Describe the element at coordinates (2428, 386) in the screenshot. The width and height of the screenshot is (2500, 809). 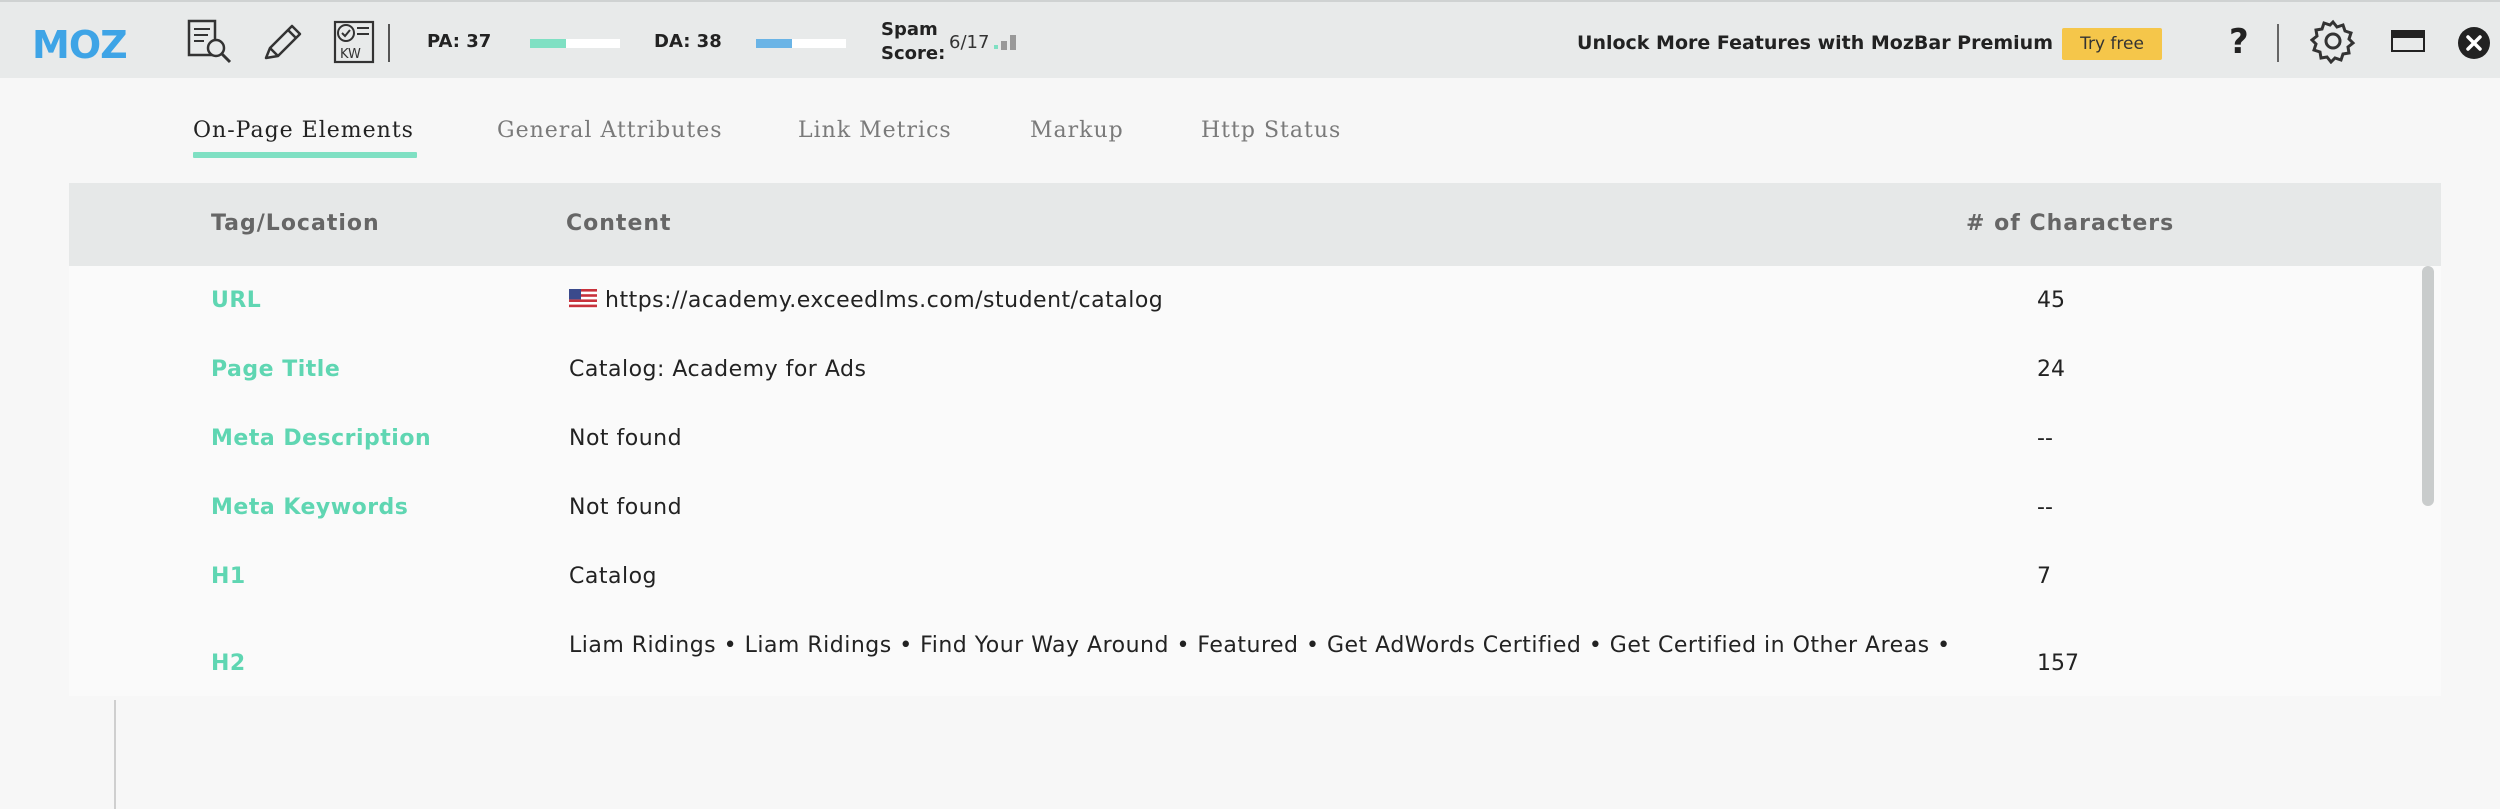
I see `table-scrollbar` at that location.